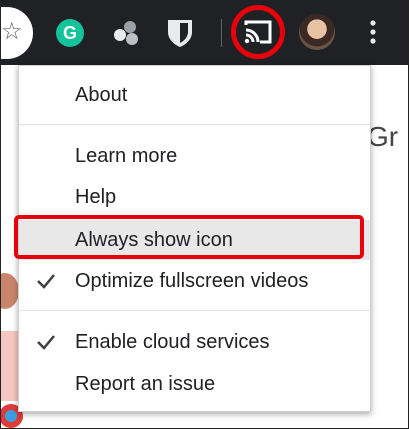  I want to click on page-heading-fragment: Gr, so click(383, 136).